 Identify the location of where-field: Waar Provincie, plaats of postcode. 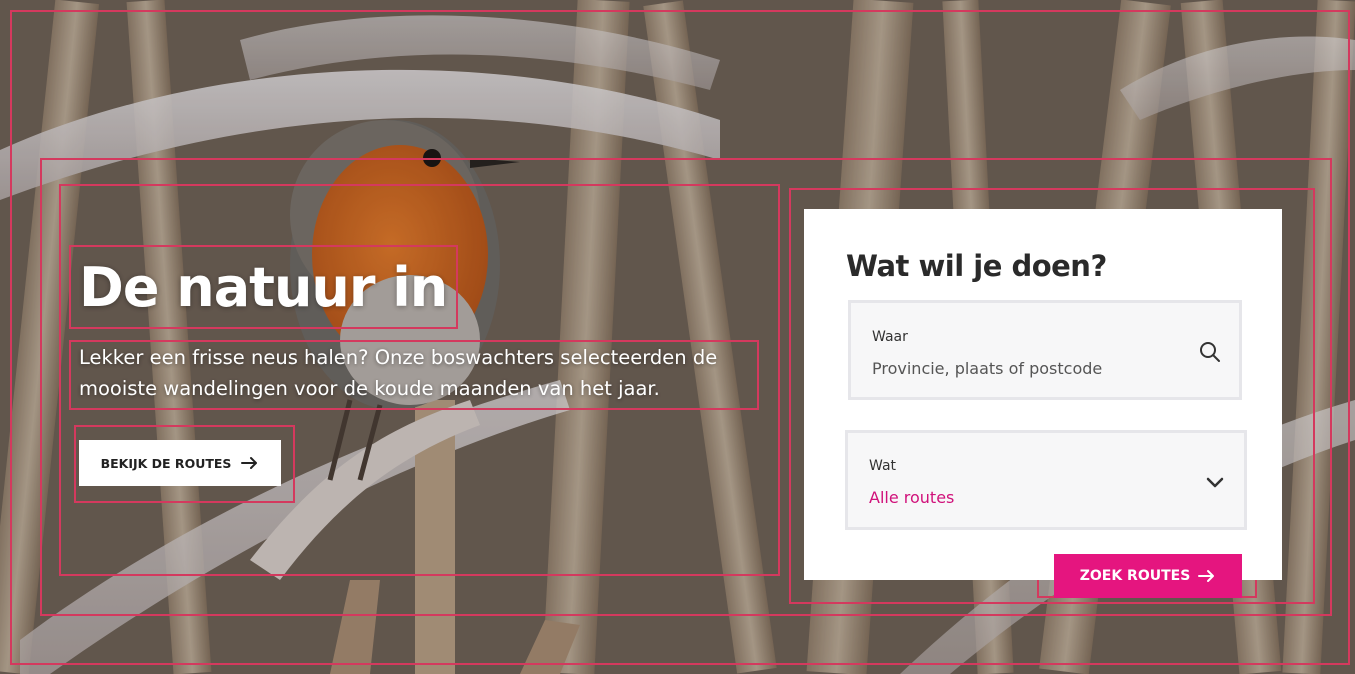
(1045, 350).